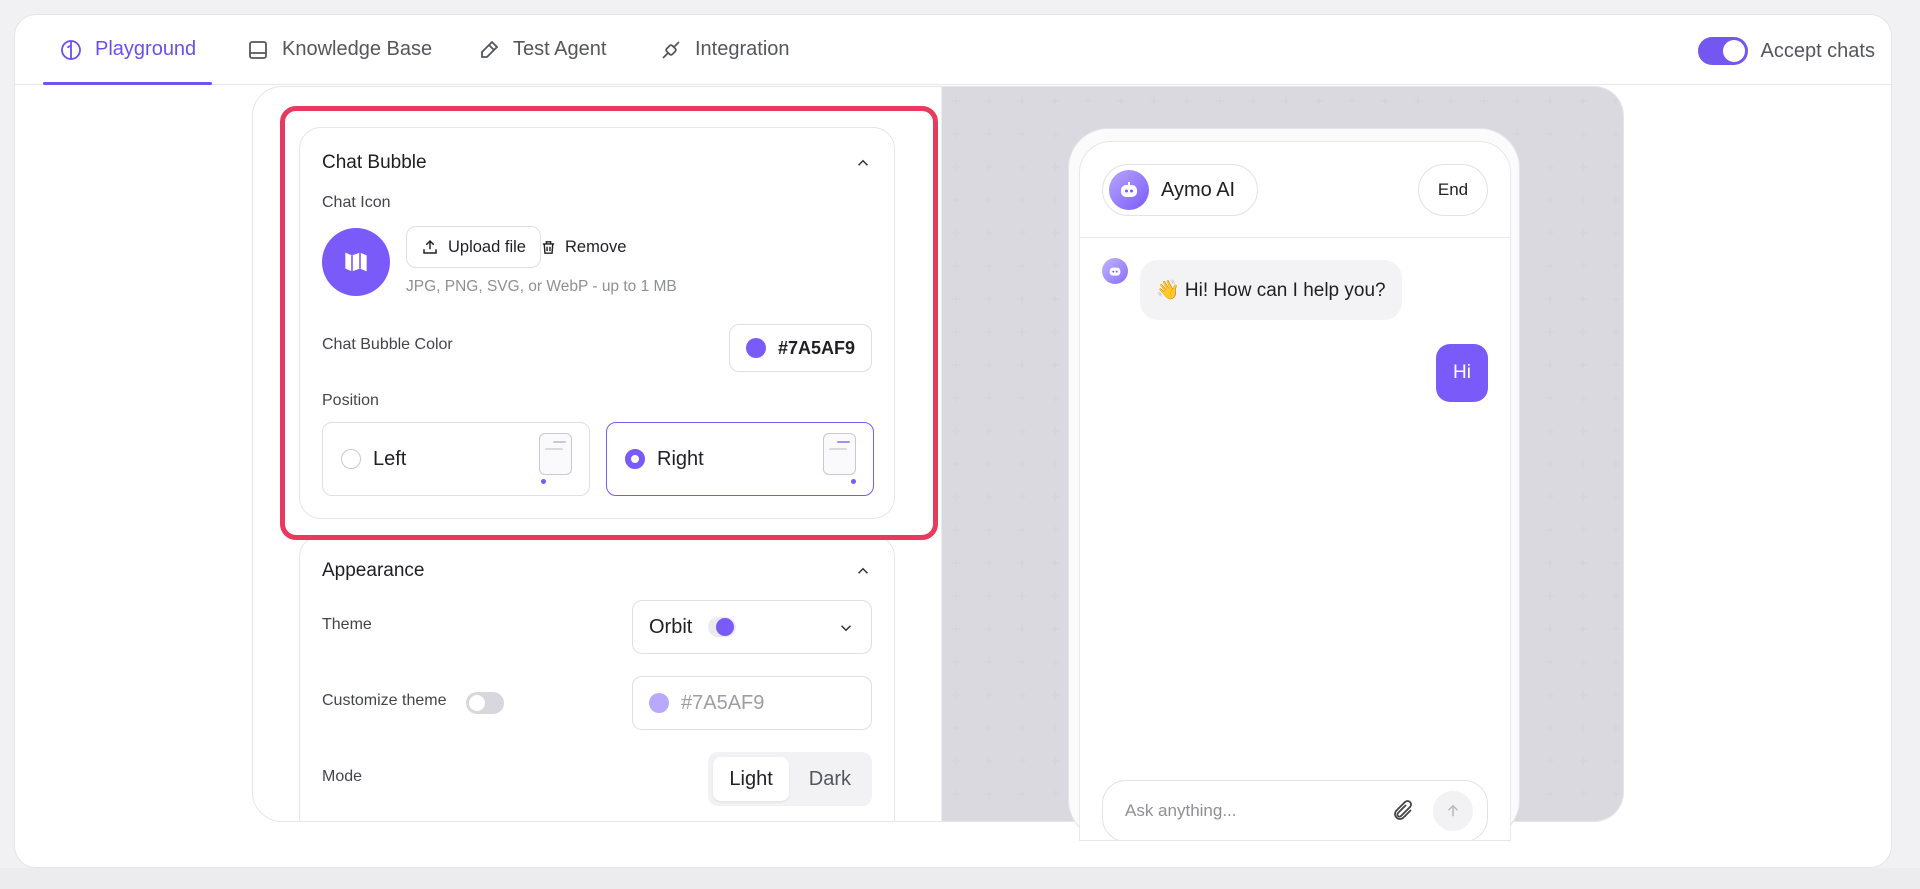  I want to click on theme-label: Theme, so click(347, 624).